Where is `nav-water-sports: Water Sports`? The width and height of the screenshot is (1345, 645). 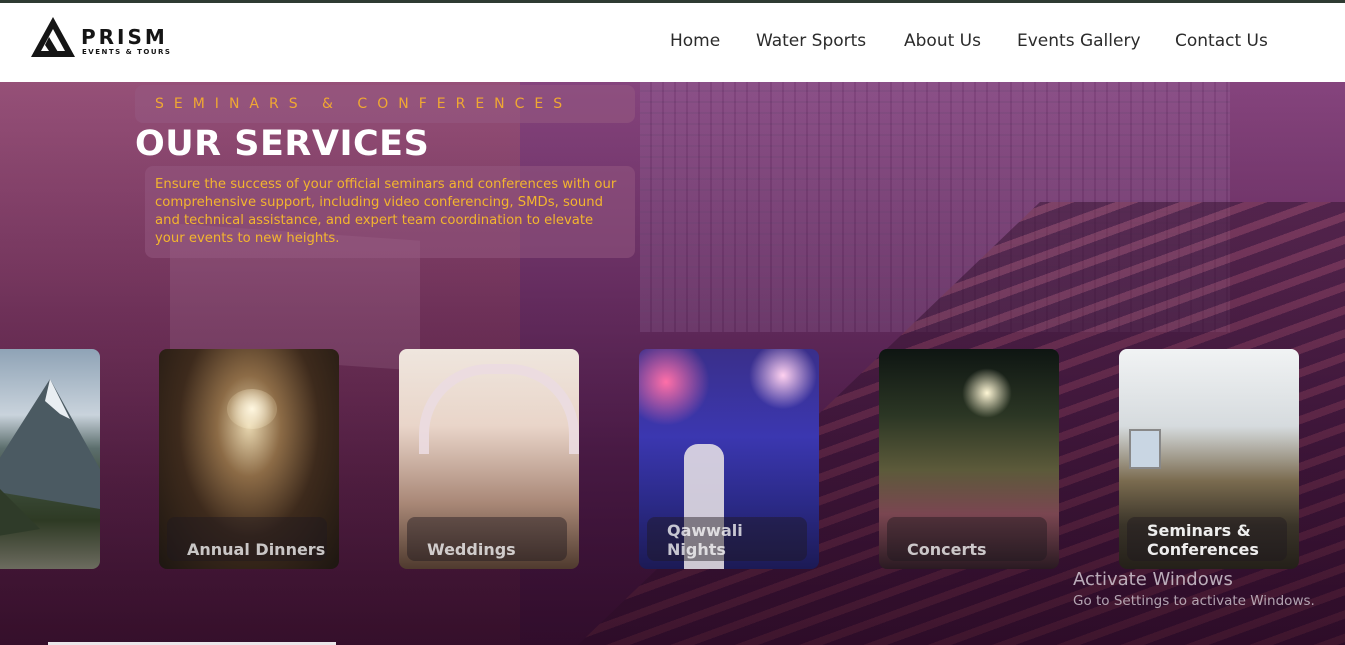 nav-water-sports: Water Sports is located at coordinates (811, 41).